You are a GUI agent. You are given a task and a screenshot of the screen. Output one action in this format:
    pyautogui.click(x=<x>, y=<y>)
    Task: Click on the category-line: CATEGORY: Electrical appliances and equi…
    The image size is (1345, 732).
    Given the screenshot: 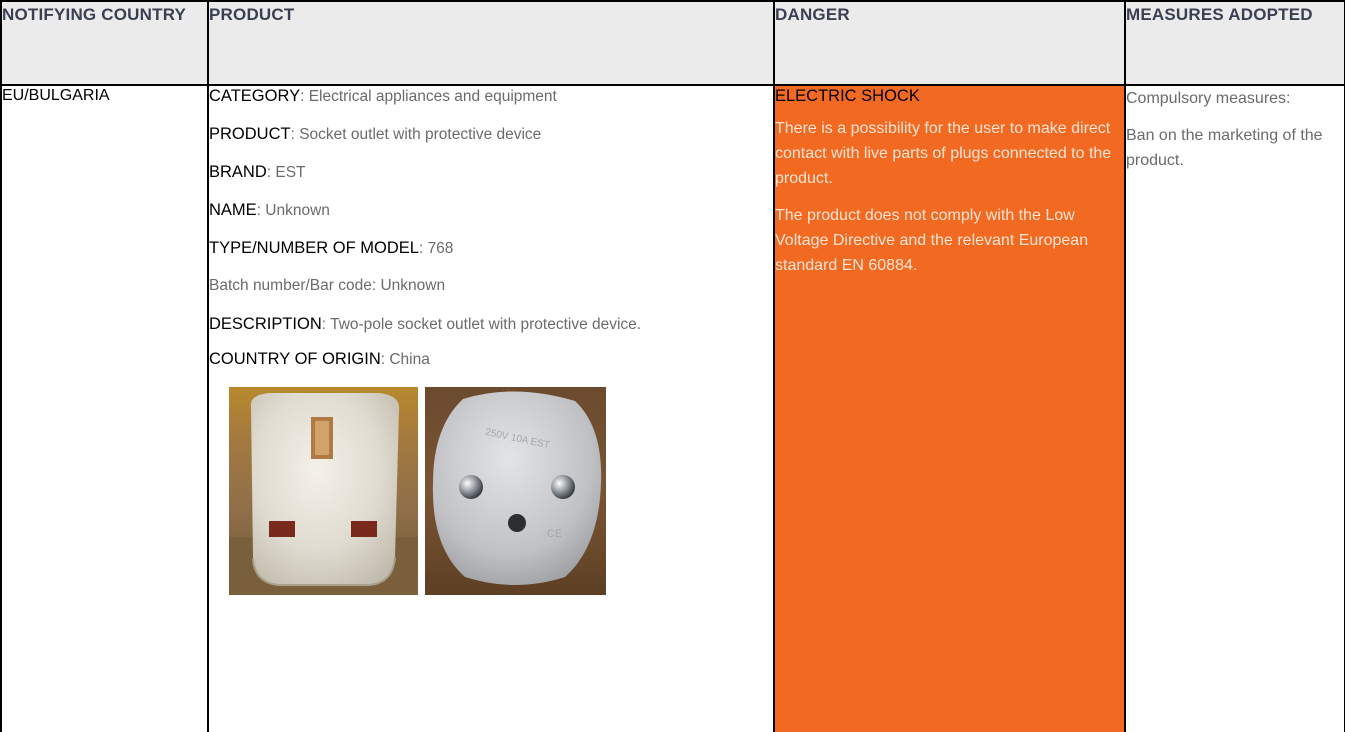 What is the action you would take?
    pyautogui.click(x=491, y=96)
    